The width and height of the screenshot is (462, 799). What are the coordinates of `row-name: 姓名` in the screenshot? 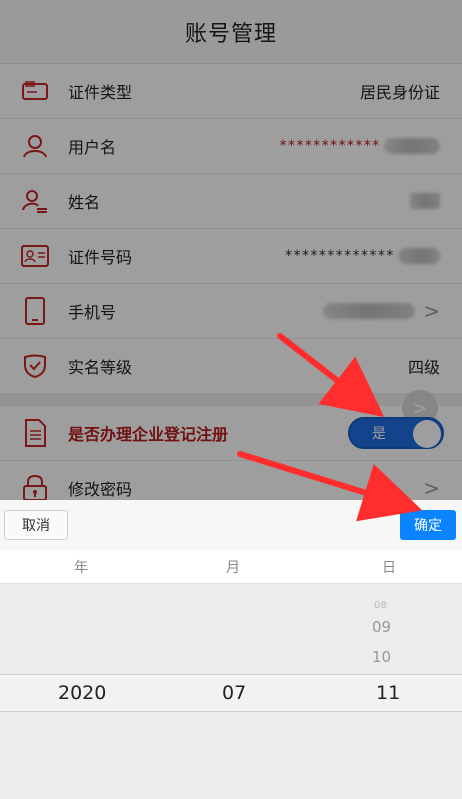 It's located at (231, 201).